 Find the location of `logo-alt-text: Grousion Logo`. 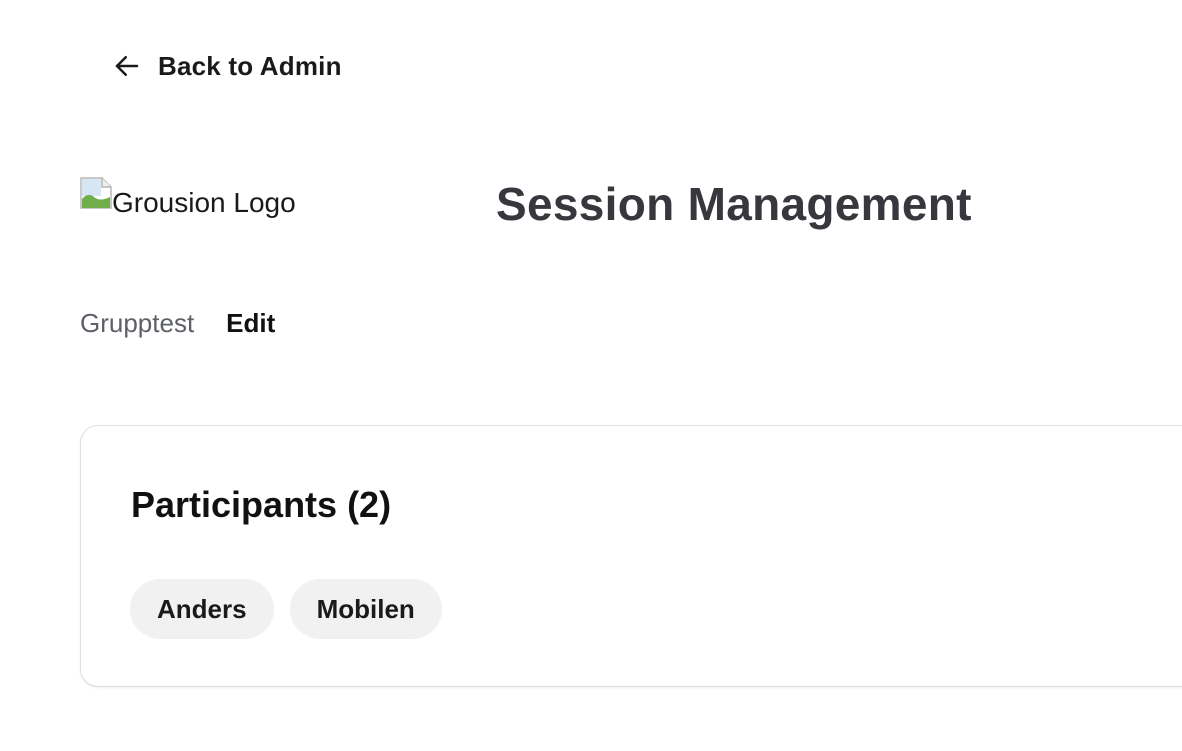

logo-alt-text: Grousion Logo is located at coordinates (204, 202).